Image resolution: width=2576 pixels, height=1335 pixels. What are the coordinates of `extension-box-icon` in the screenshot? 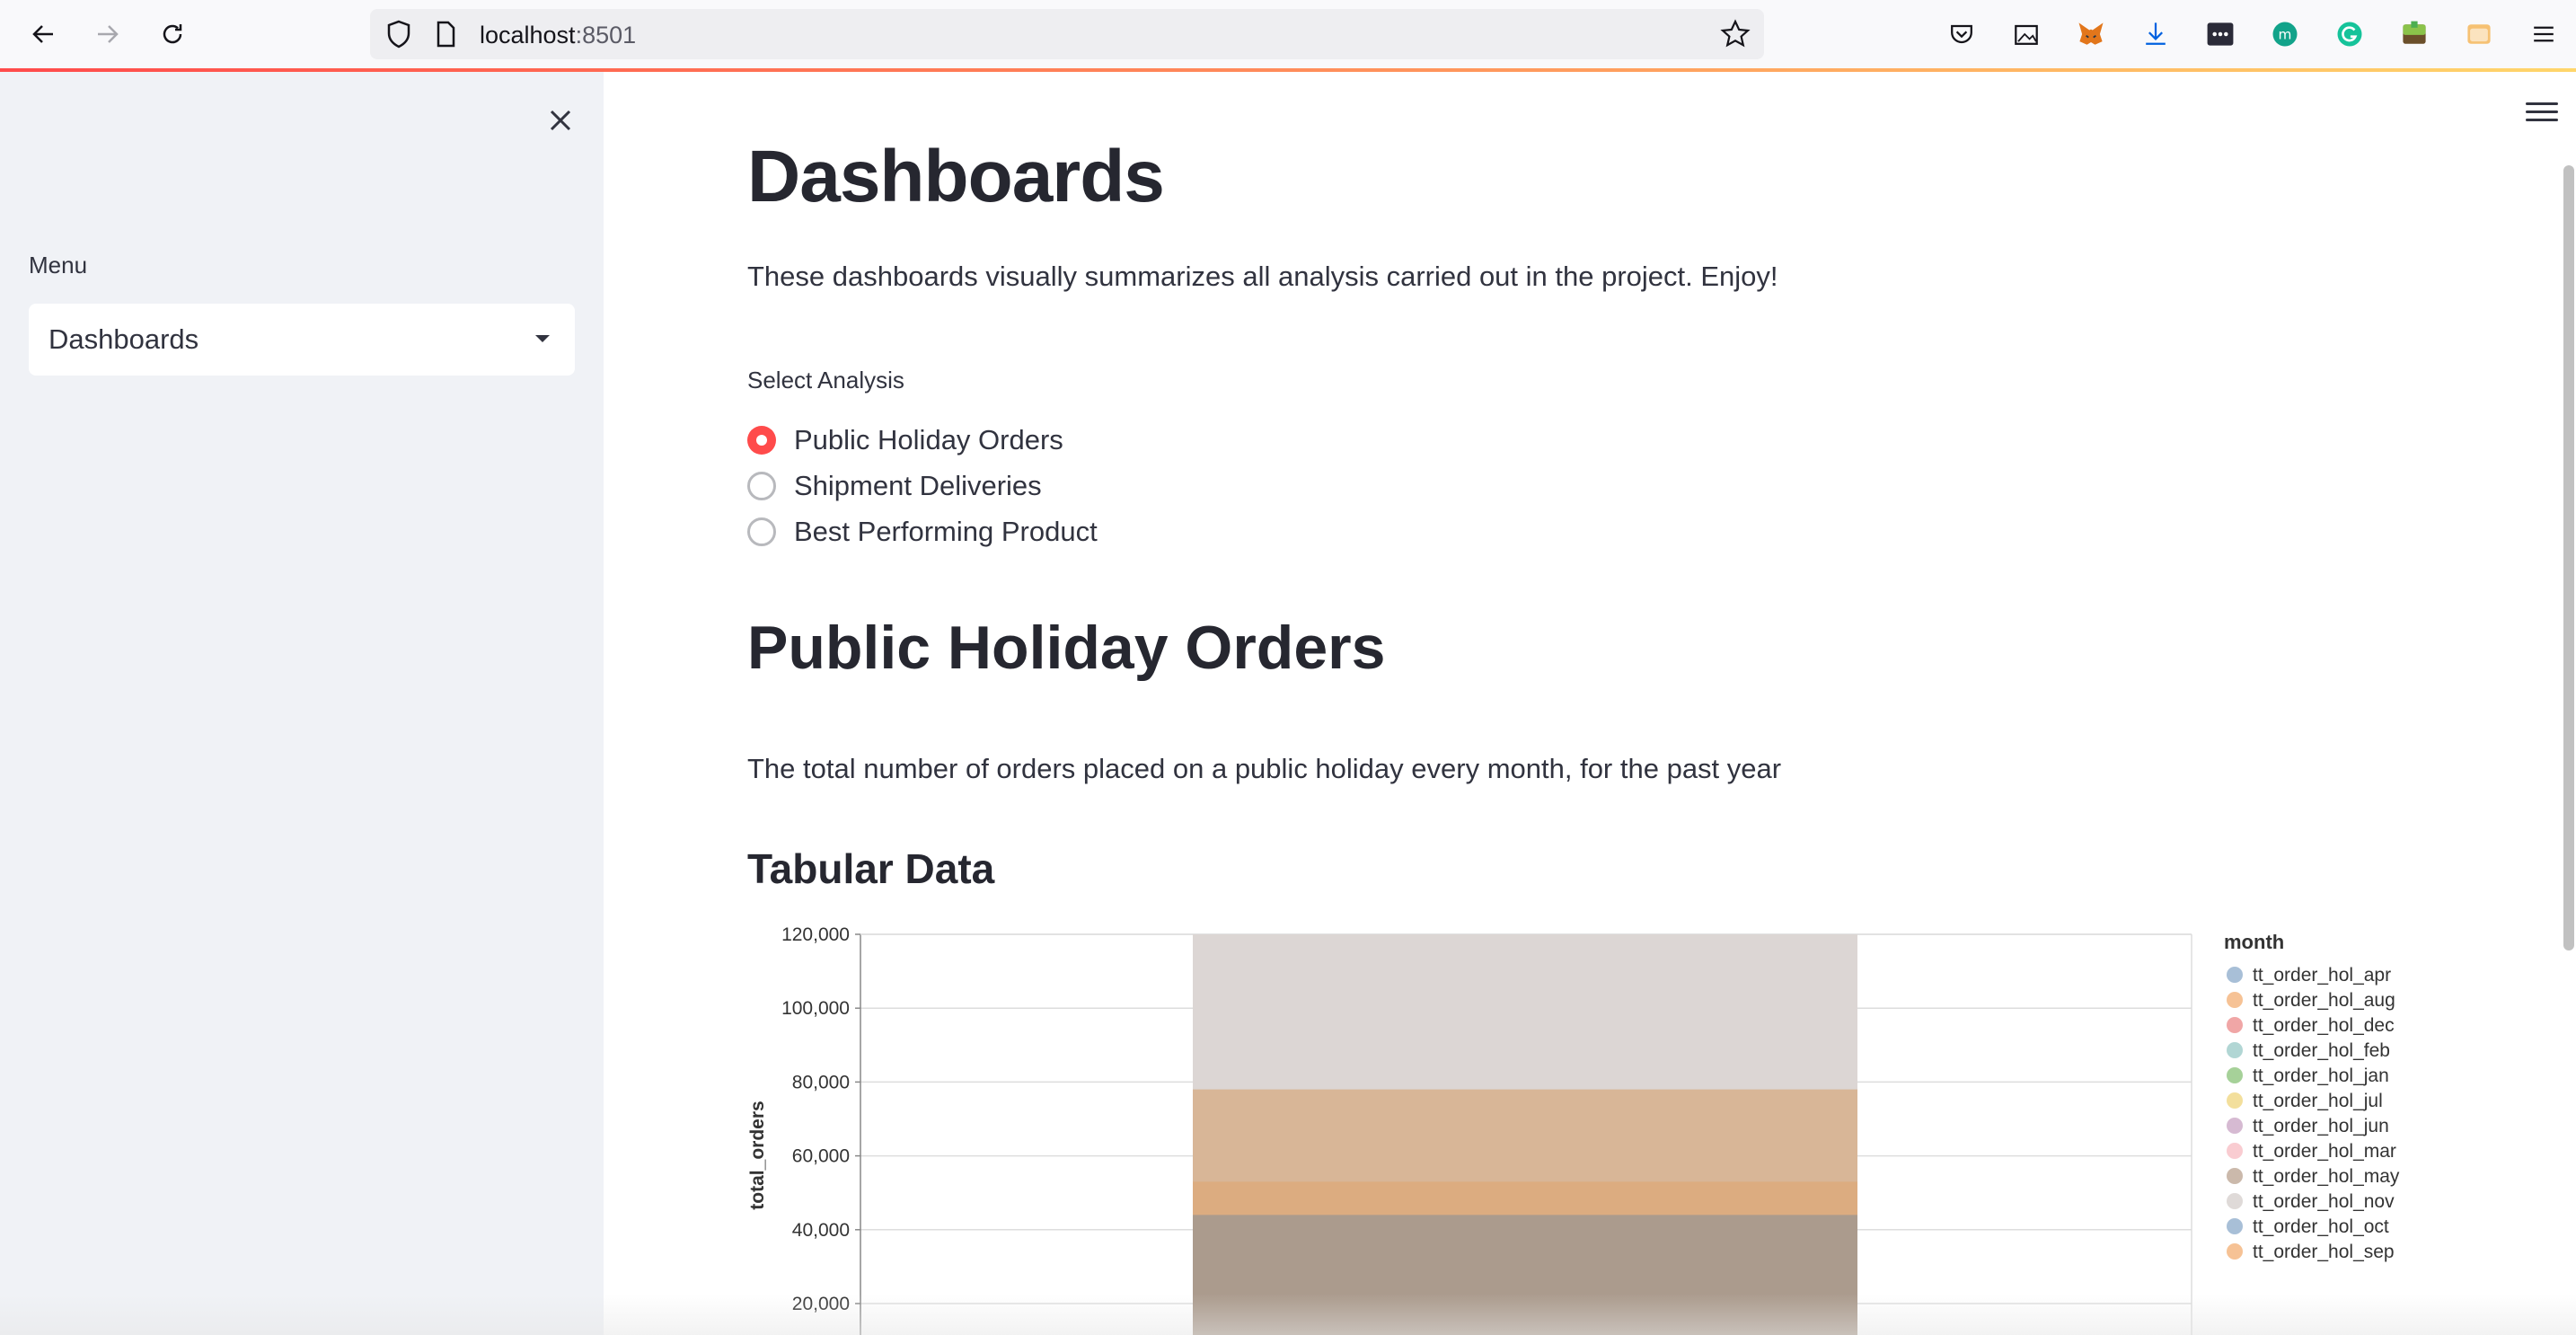 It's located at (2479, 34).